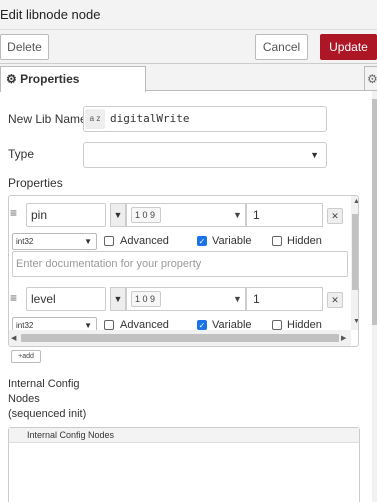 The height and width of the screenshot is (502, 377). Describe the element at coordinates (180, 264) in the screenshot. I see `documentation-input: Enter documentation for your property` at that location.